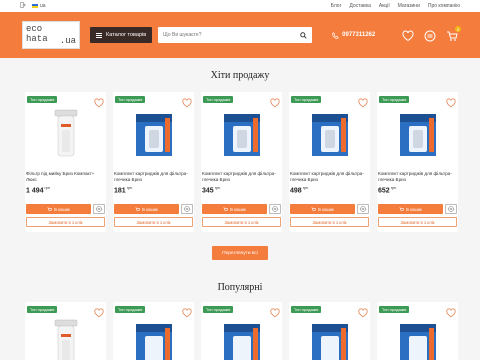 This screenshot has width=480, height=360. What do you see at coordinates (23, 6) in the screenshot?
I see `login-icon` at bounding box center [23, 6].